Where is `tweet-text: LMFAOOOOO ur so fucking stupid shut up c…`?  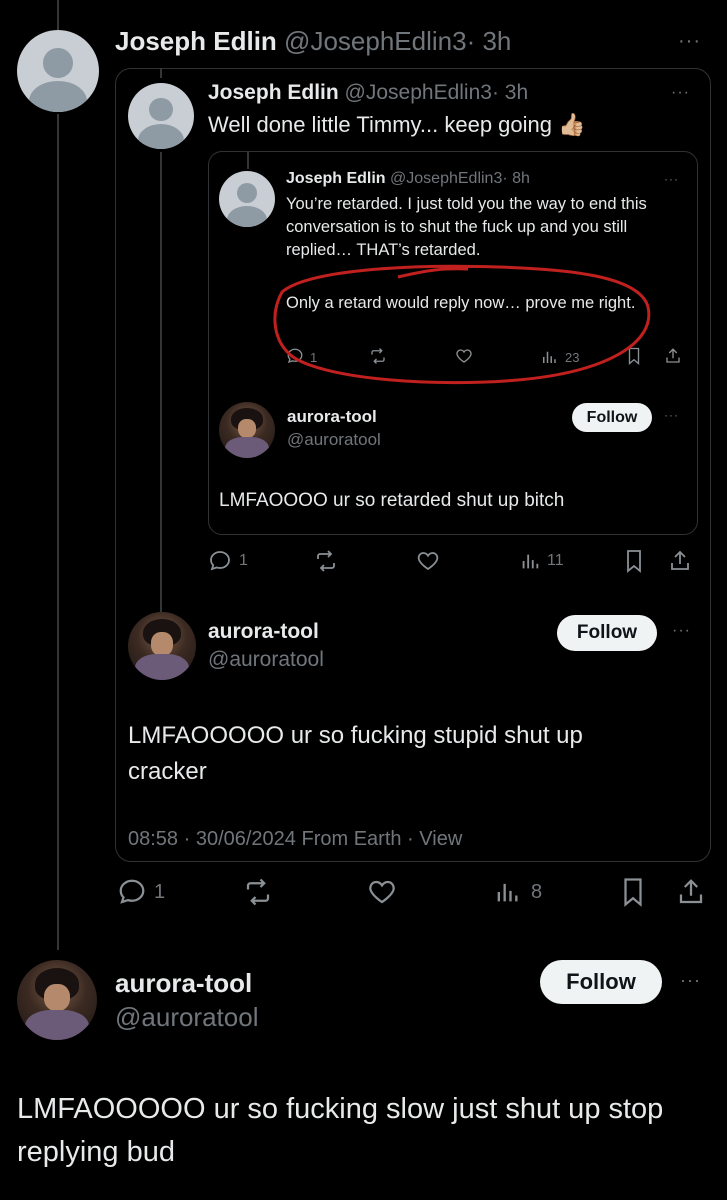
tweet-text: LMFAOOOOO ur so fucking stupid shut up c… is located at coordinates (355, 753).